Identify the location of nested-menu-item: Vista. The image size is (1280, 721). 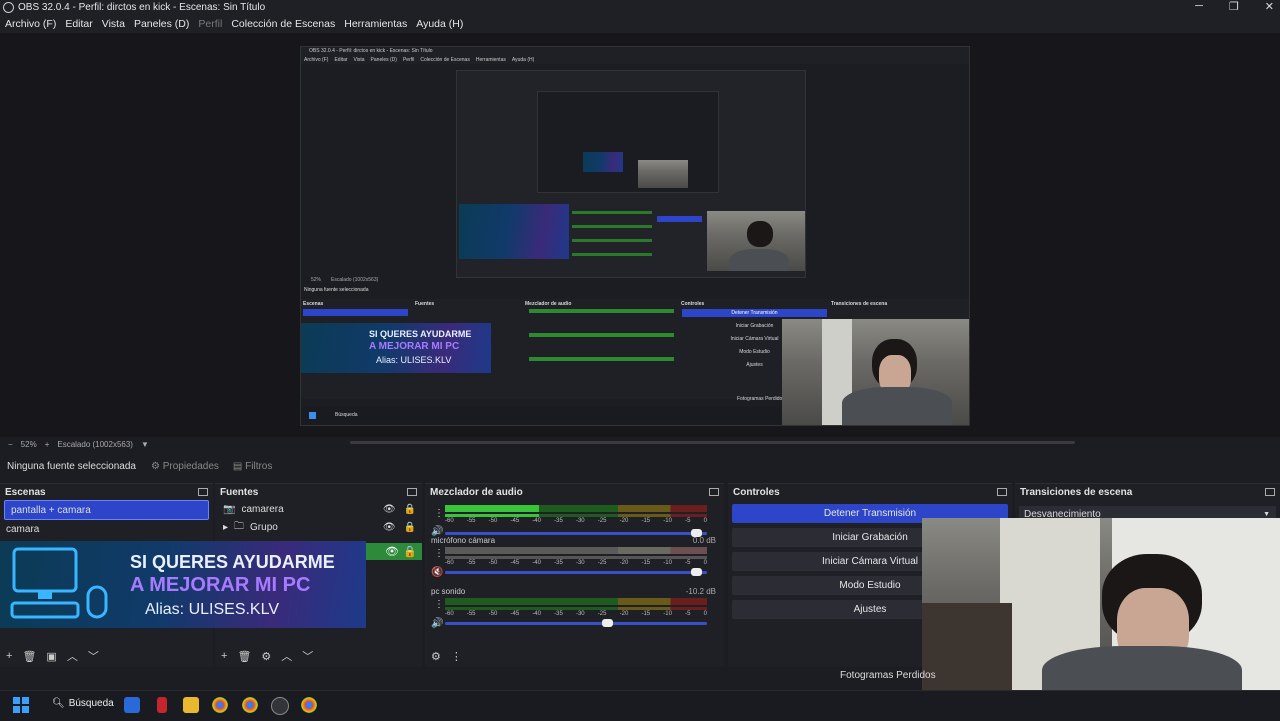
(359, 60).